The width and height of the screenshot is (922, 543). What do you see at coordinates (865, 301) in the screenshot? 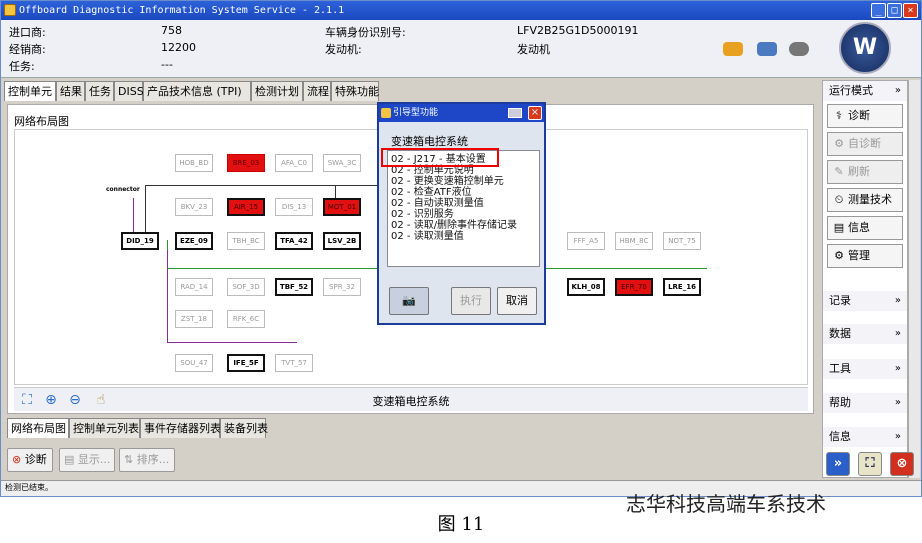
I see `section-record: 记录 »` at bounding box center [865, 301].